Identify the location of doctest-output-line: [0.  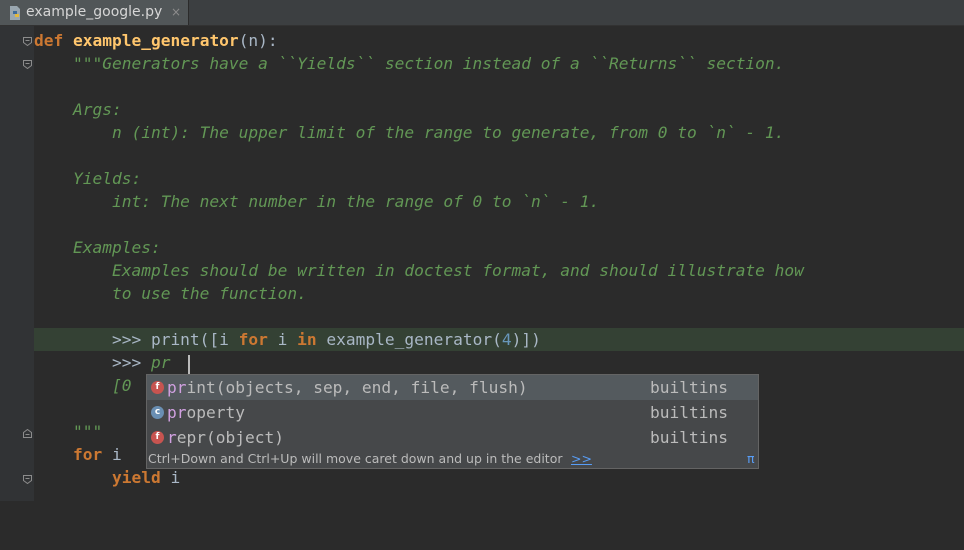
(83, 385).